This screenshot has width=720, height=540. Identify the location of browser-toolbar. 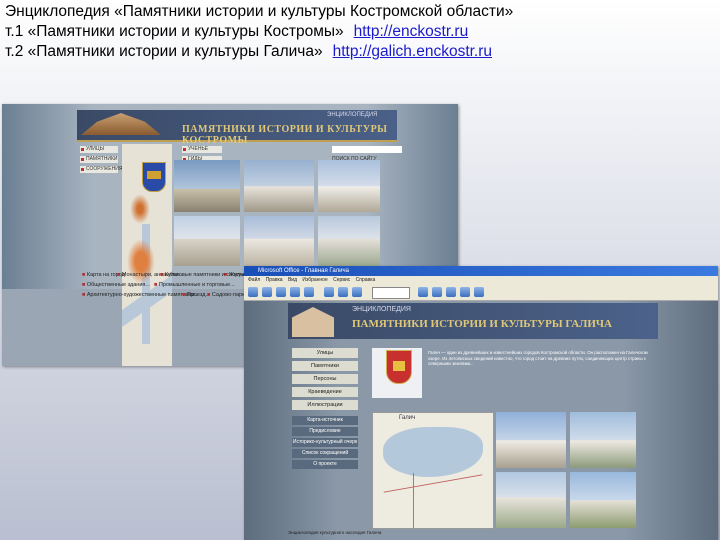
(481, 292).